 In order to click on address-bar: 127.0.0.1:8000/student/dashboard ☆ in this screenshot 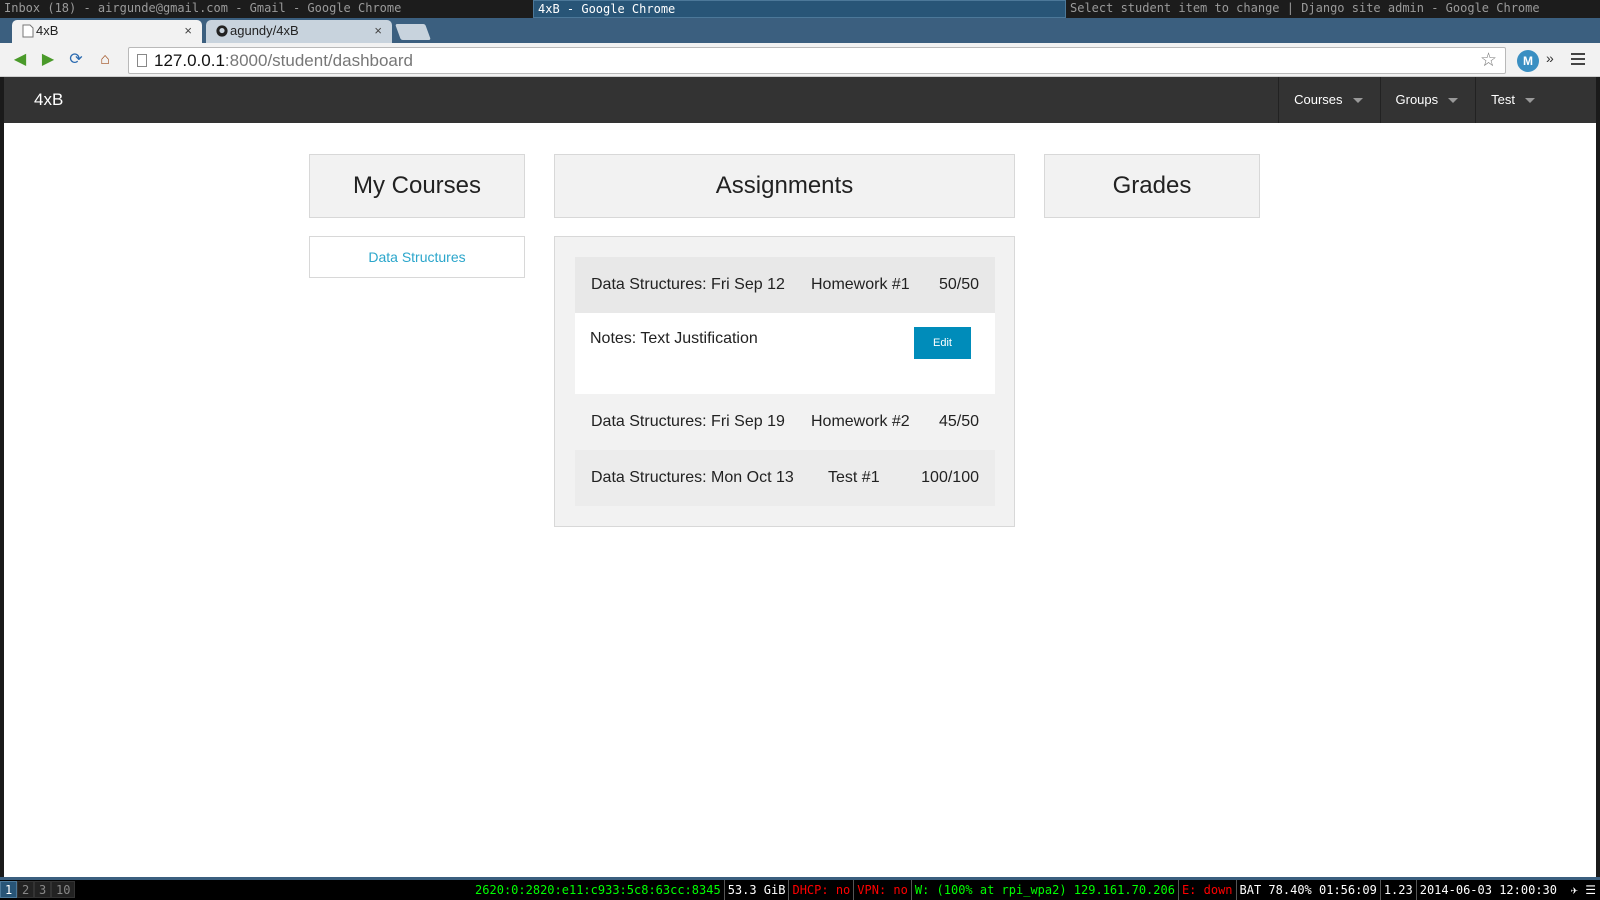, I will do `click(817, 60)`.